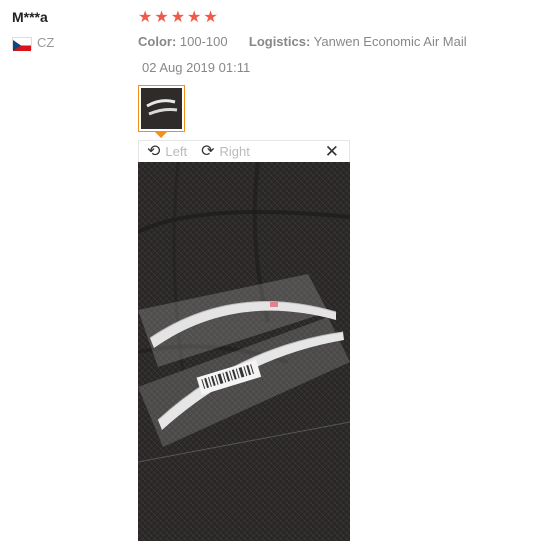  I want to click on thumbnail-pointer, so click(161, 135).